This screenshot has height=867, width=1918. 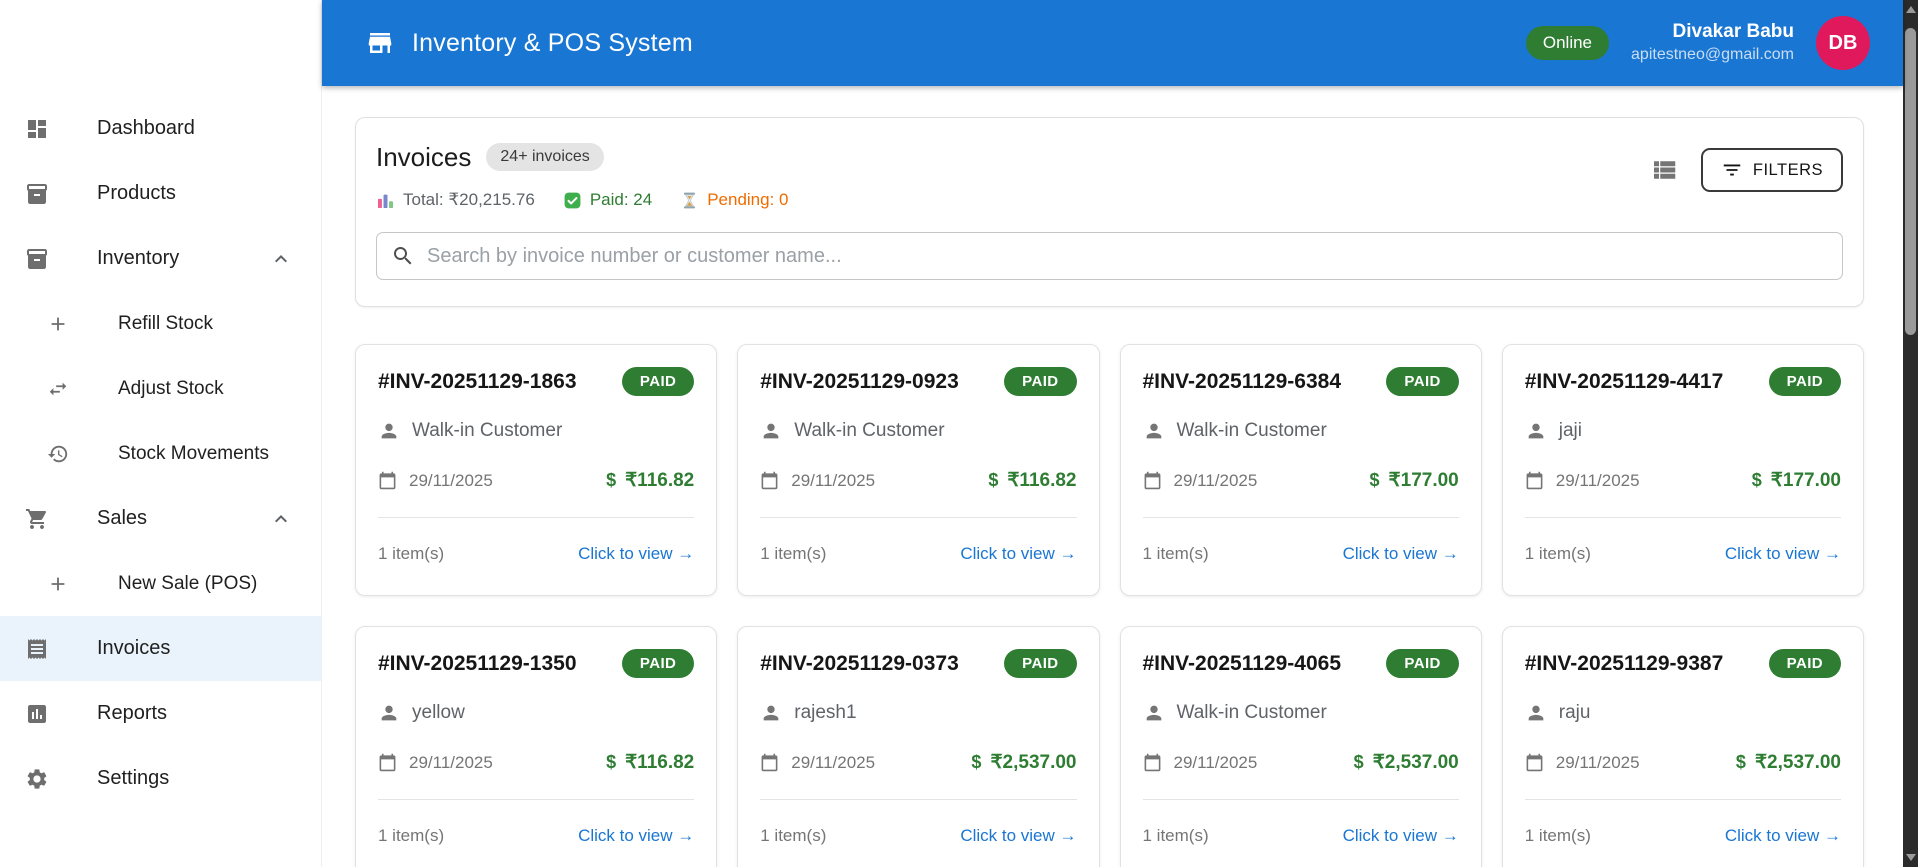 I want to click on stat-paid: Paid: 24, so click(x=607, y=200).